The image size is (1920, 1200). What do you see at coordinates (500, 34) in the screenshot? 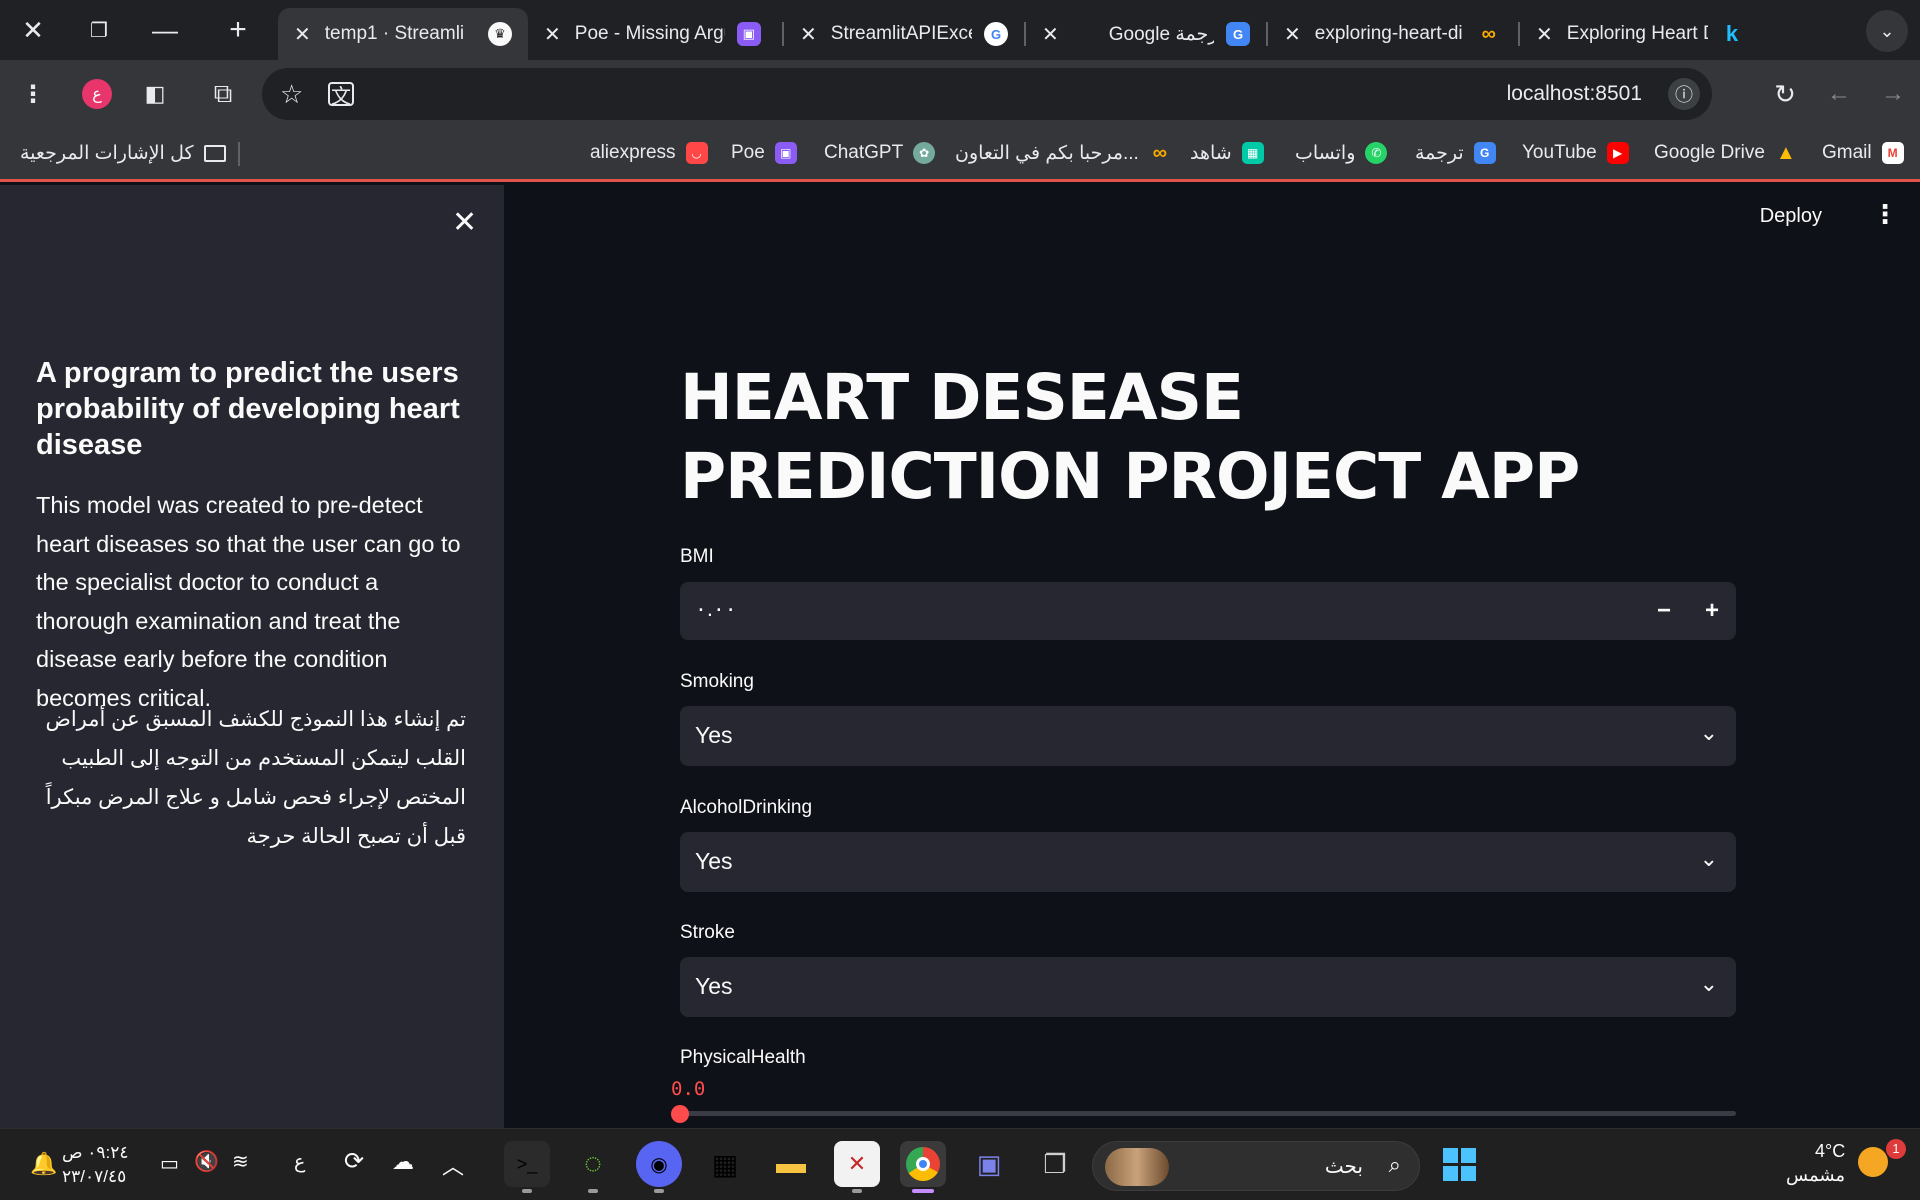
I see `streamlit-crown-icon: ♛` at bounding box center [500, 34].